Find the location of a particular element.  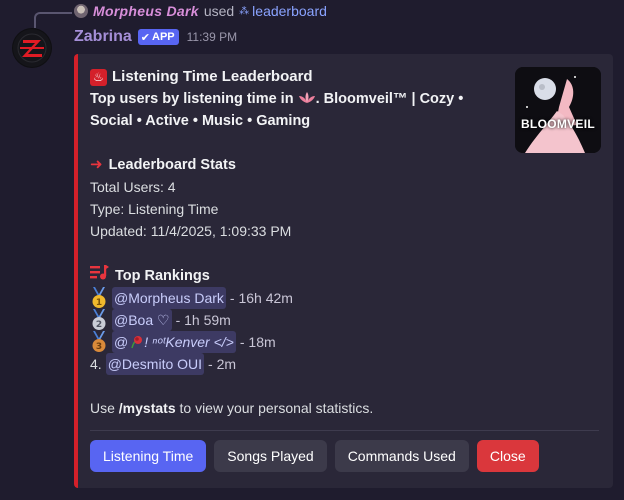

reply-avatar is located at coordinates (81, 11).